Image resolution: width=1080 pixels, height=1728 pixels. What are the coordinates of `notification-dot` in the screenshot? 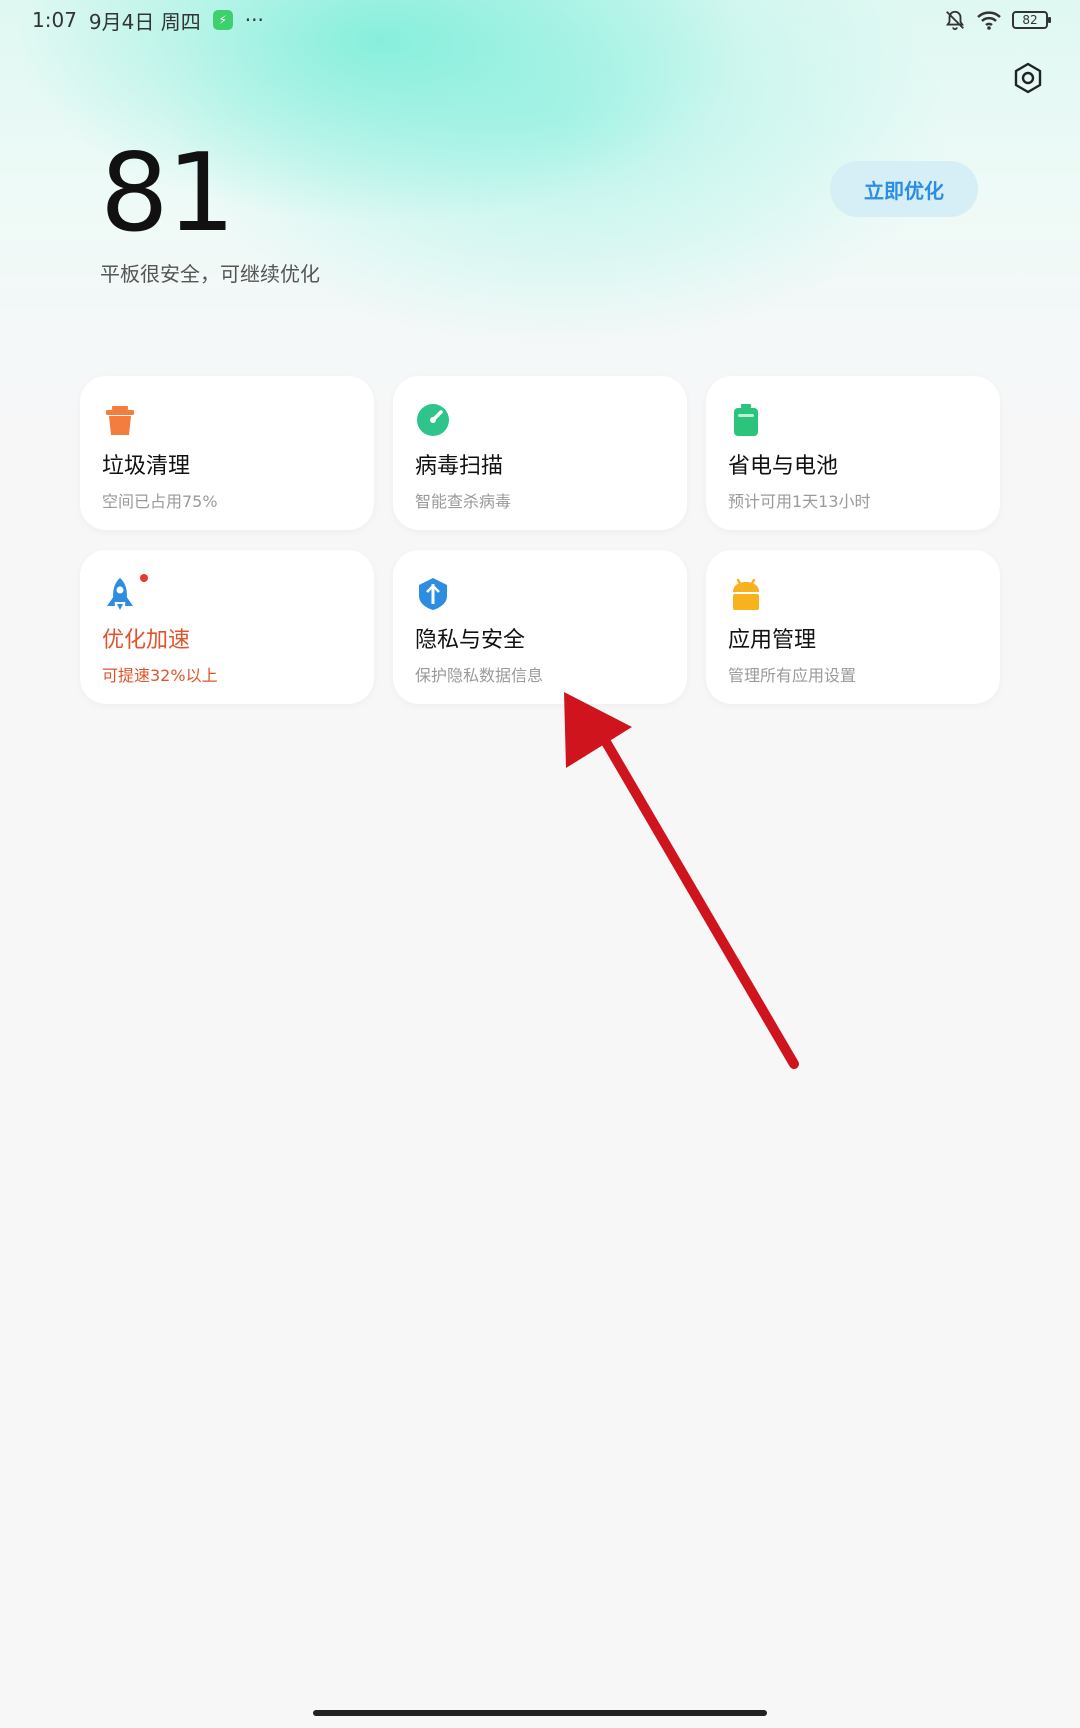 It's located at (144, 578).